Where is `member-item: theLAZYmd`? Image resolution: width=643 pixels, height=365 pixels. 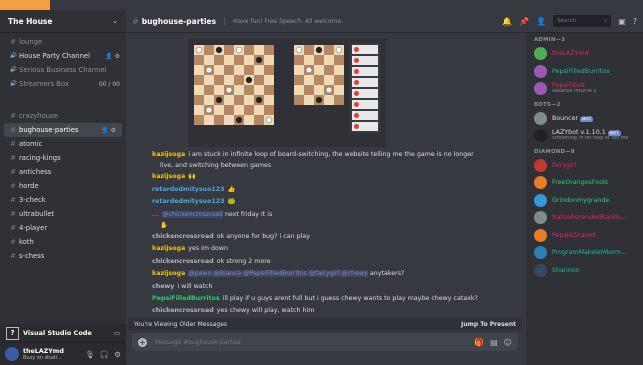 member-item: theLAZYmd is located at coordinates (584, 54).